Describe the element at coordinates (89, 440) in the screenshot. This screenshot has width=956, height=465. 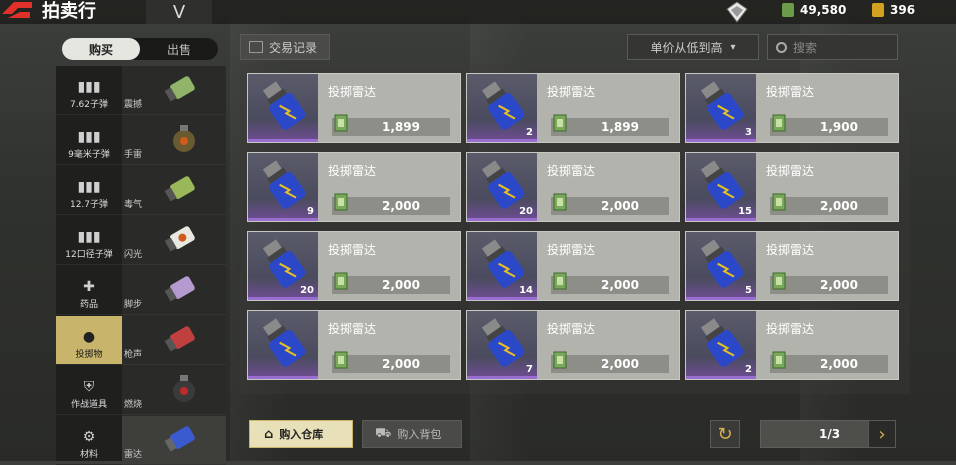
I see `category-item: ⚙ 材料` at that location.